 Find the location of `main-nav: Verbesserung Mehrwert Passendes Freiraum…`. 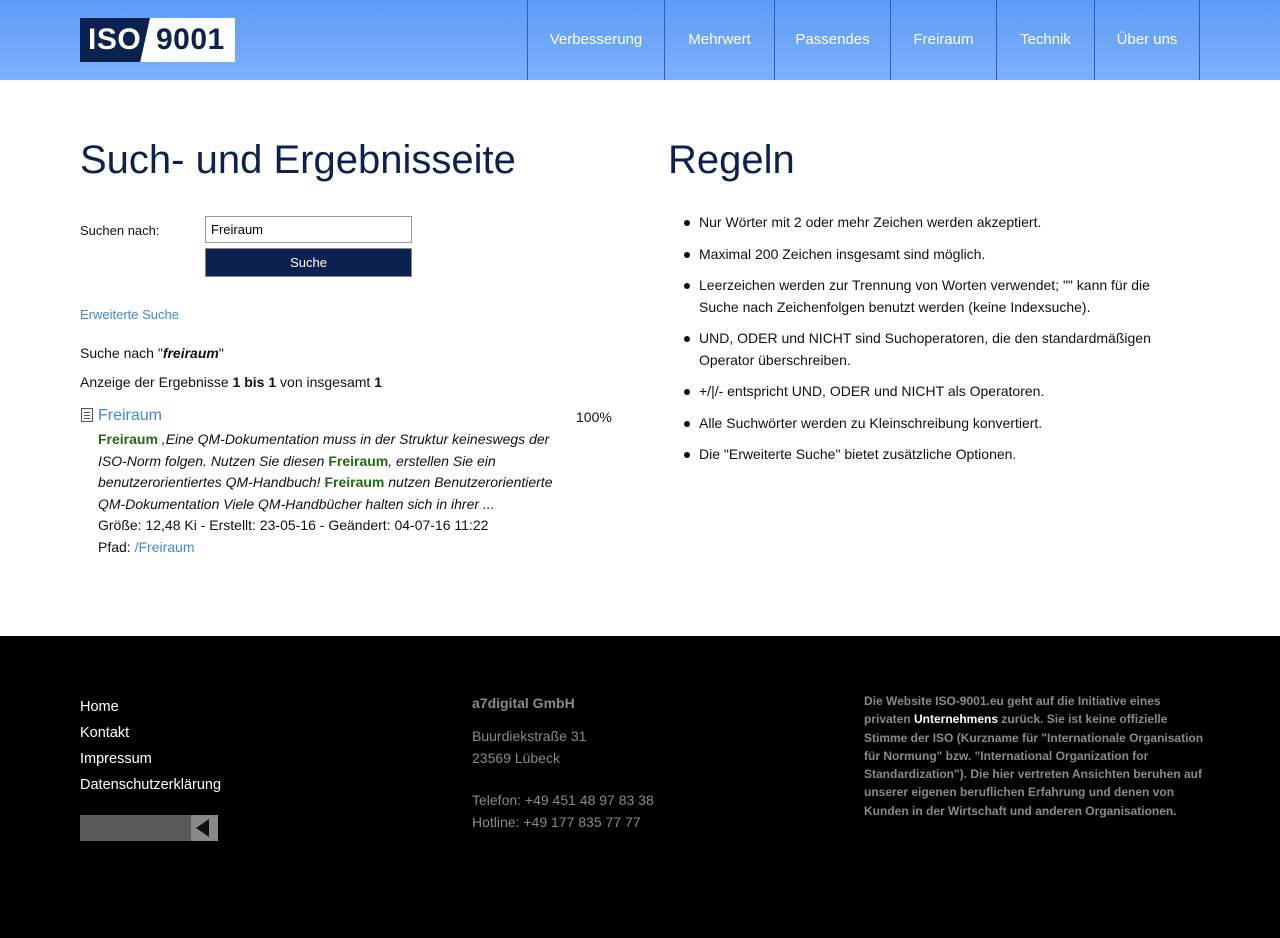

main-nav: Verbesserung Mehrwert Passendes Freiraum… is located at coordinates (863, 40).